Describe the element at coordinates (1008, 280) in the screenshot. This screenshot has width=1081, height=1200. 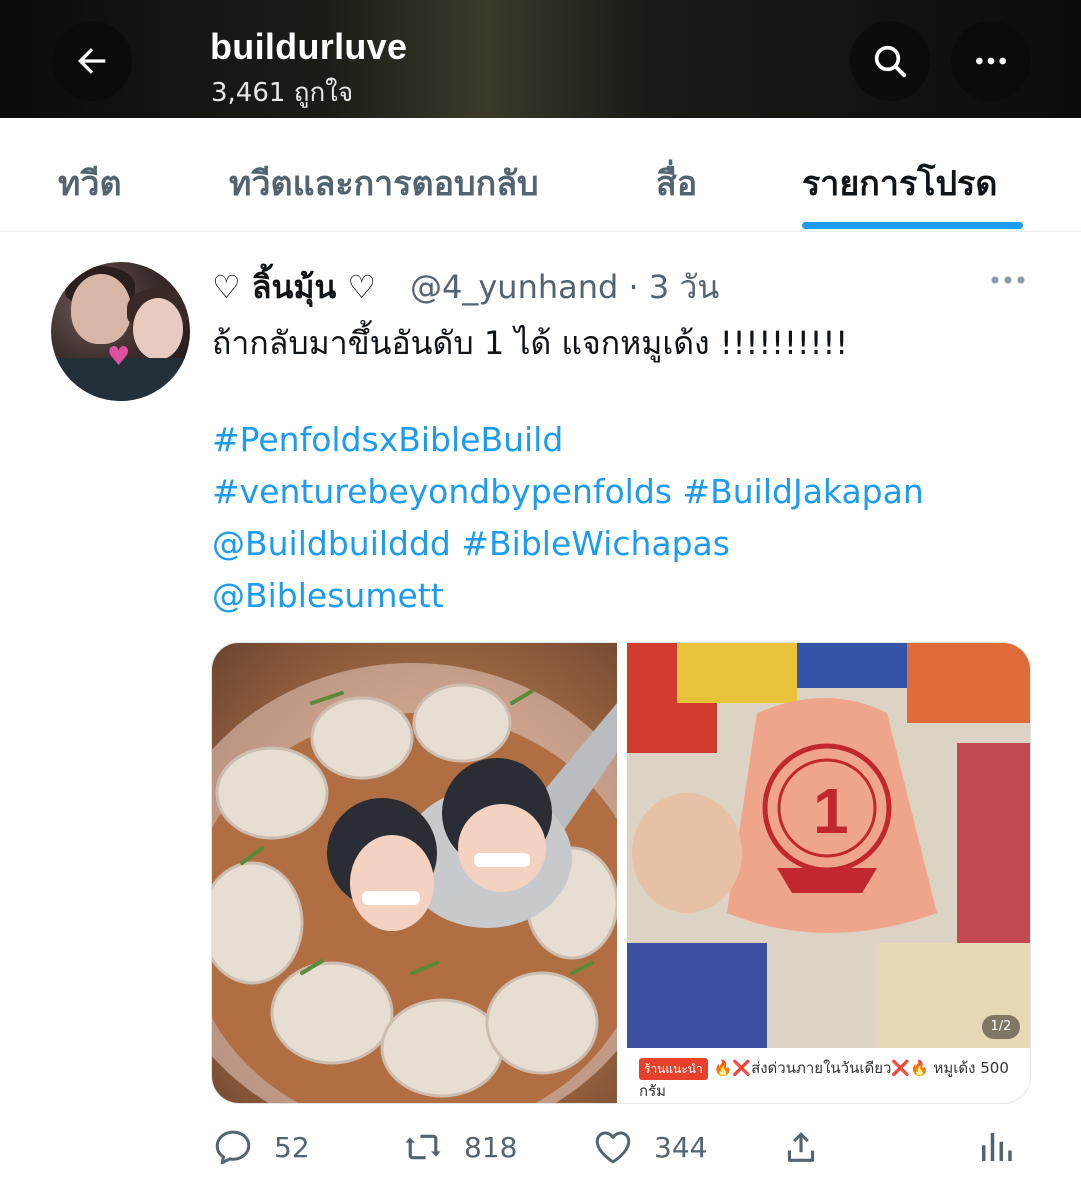
I see `tweet-more-icon` at that location.